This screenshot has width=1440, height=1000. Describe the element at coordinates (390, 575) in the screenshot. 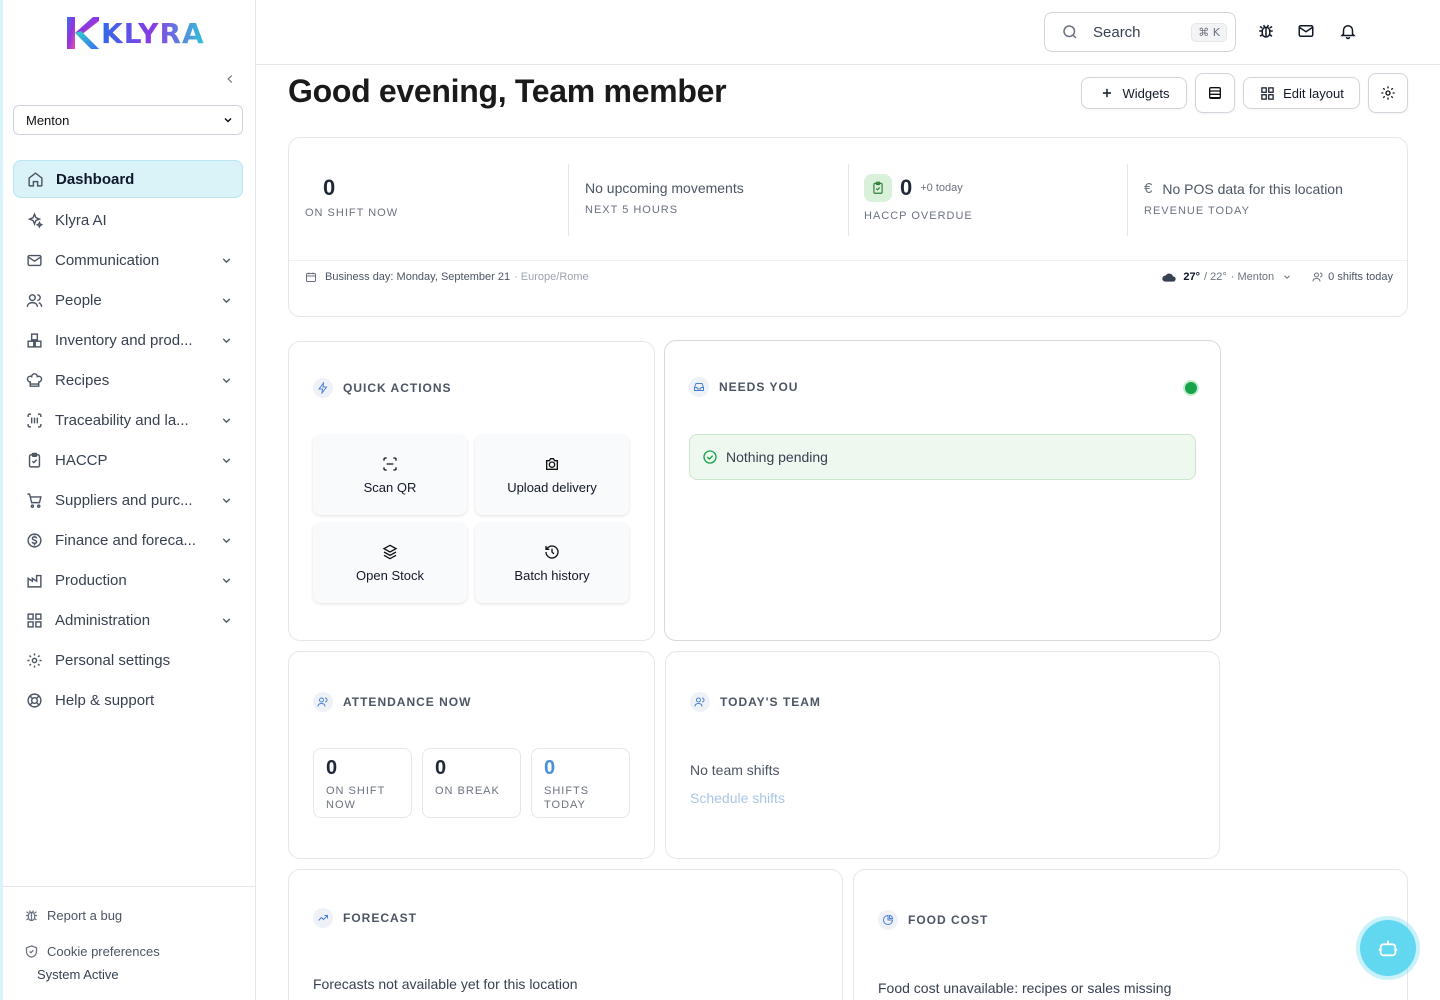

I see `action-label: Open Stock` at that location.